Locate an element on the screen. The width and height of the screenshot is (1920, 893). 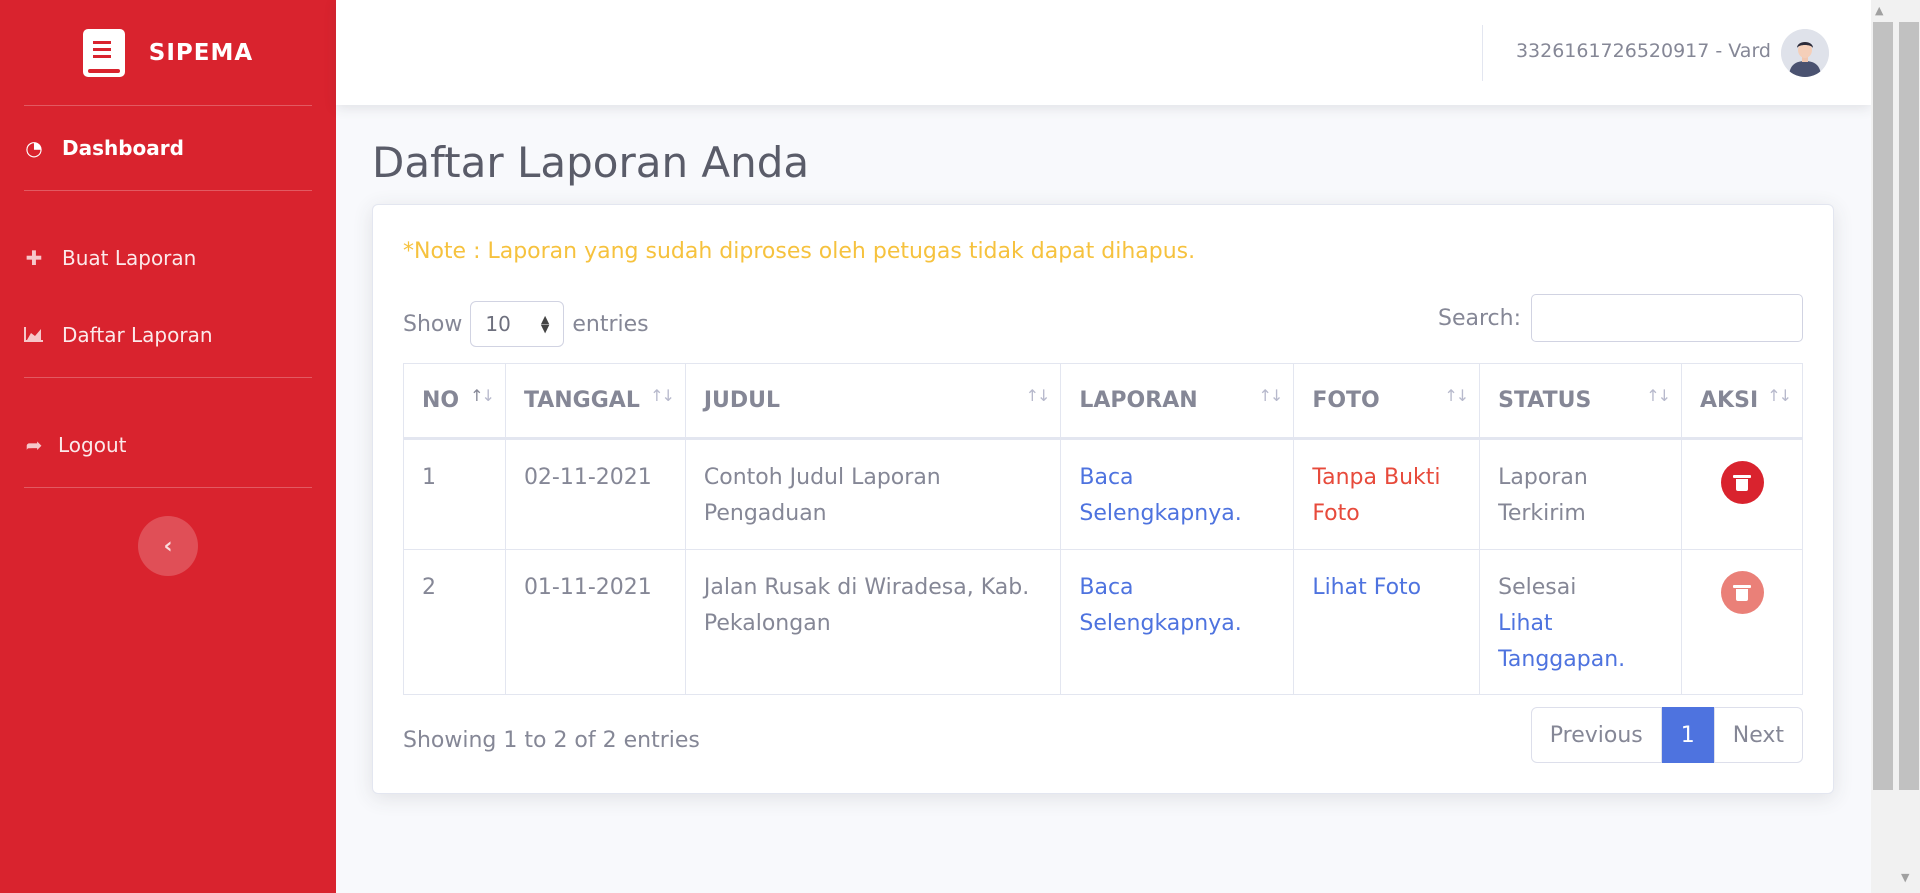
sidebar-item-label: Buat Laporan is located at coordinates (129, 257).